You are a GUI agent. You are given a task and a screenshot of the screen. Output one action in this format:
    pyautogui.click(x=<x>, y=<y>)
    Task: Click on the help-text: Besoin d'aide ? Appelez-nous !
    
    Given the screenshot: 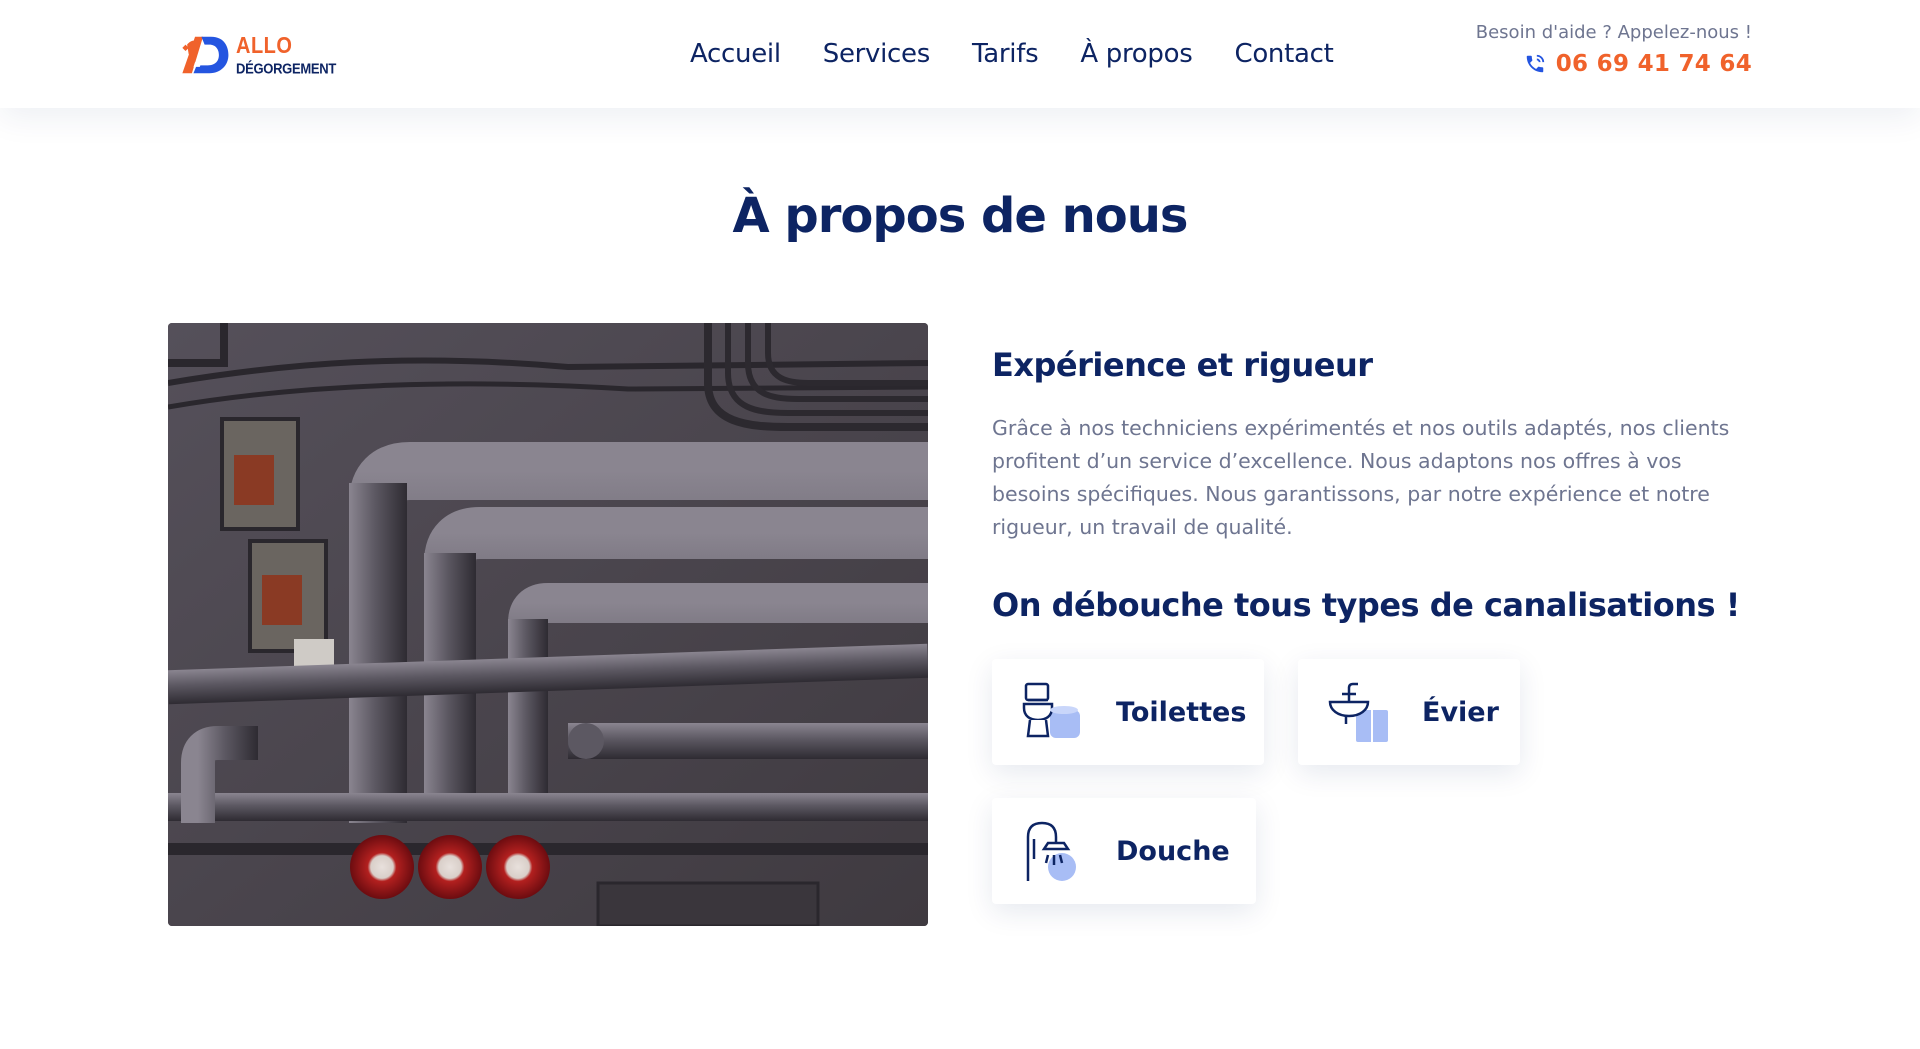 What is the action you would take?
    pyautogui.click(x=1613, y=32)
    